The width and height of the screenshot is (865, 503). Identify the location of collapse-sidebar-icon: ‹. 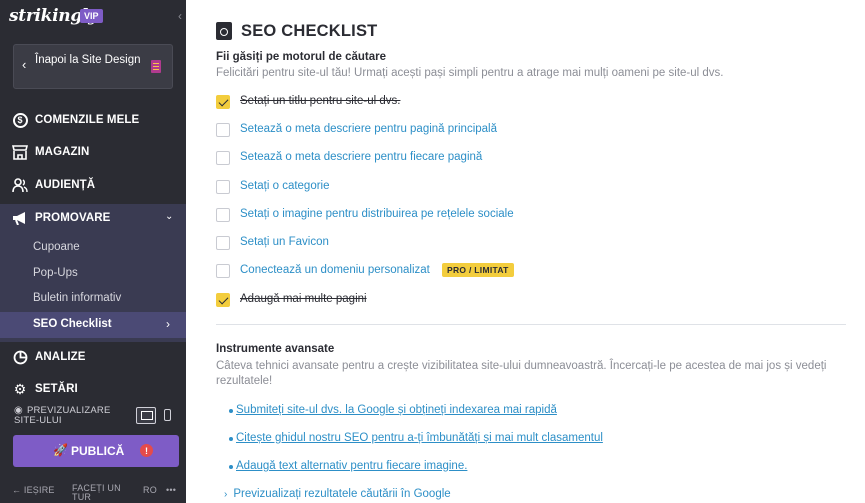
(180, 16).